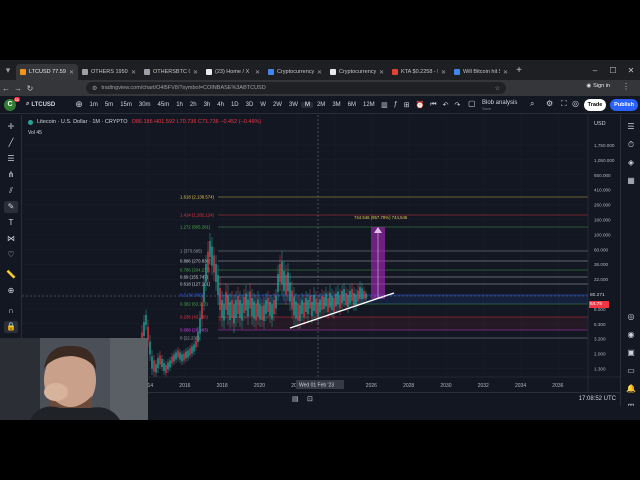 Image resolution: width=640 pixels, height=480 pixels. What do you see at coordinates (109, 72) in the screenshot?
I see `browser-tab: OTHERS 1950 ✕` at bounding box center [109, 72].